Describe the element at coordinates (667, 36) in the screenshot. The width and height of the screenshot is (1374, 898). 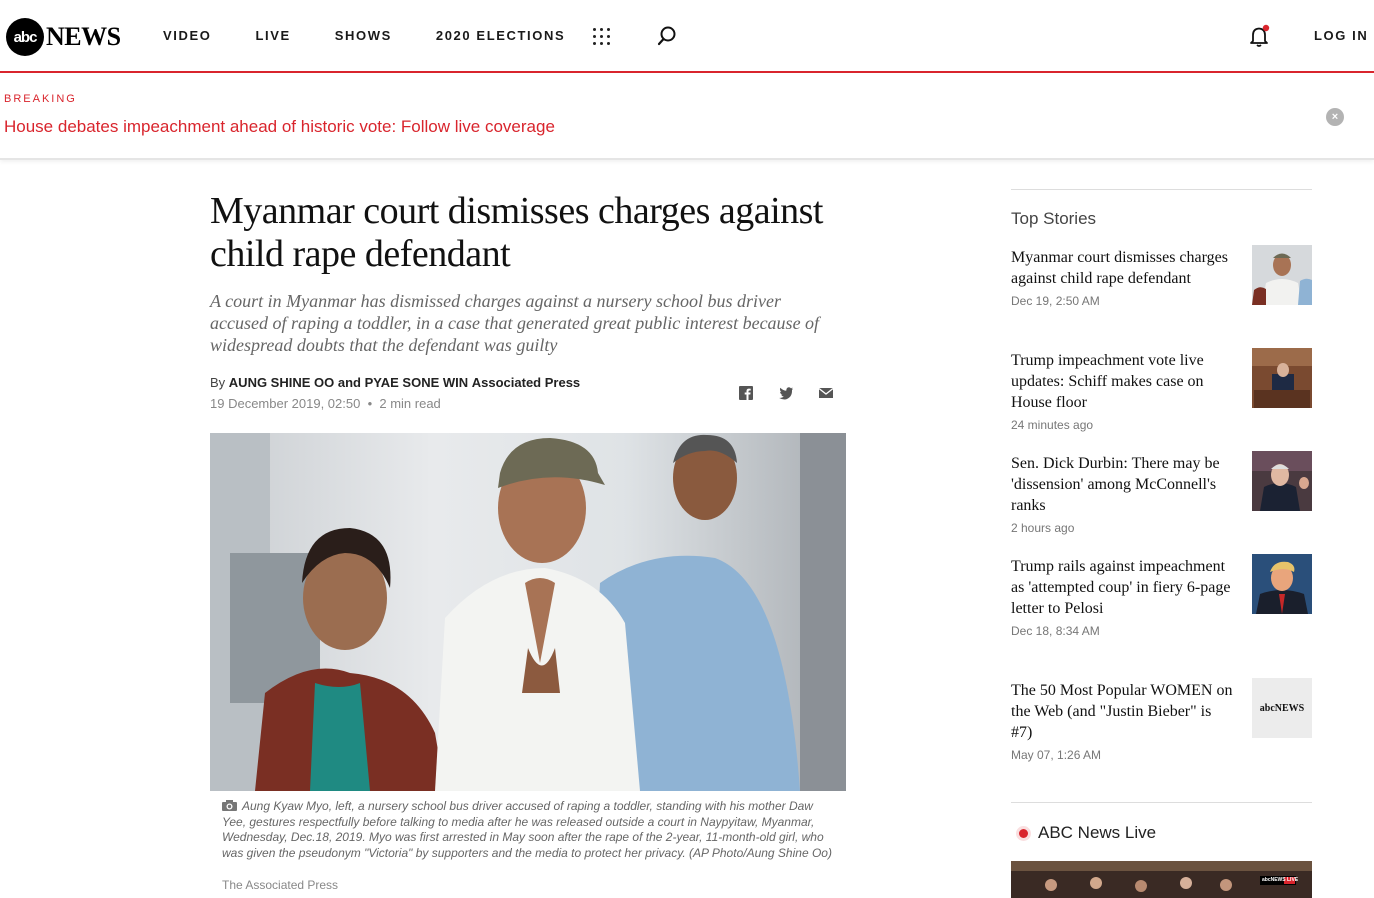
I see `search-icon` at that location.